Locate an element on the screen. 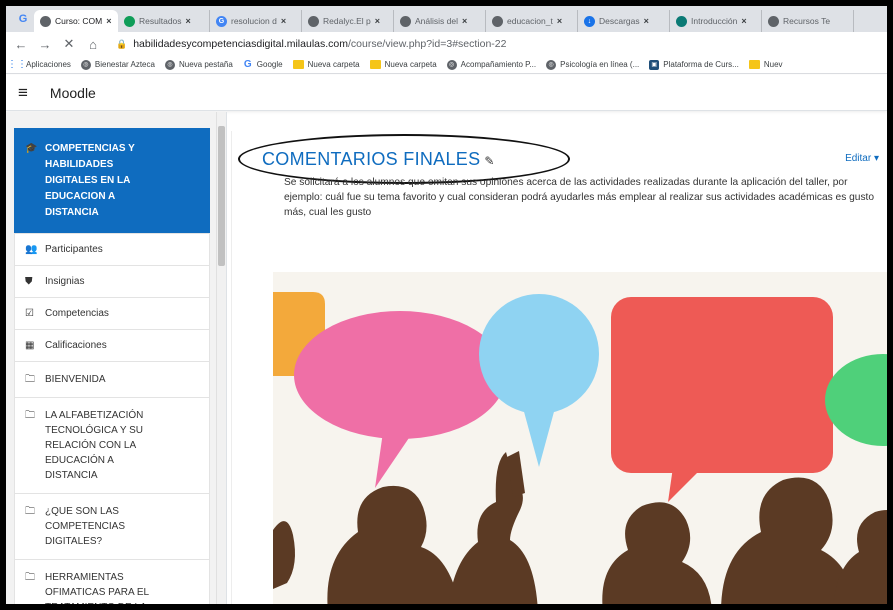  tab-title: Introducción is located at coordinates (714, 21).